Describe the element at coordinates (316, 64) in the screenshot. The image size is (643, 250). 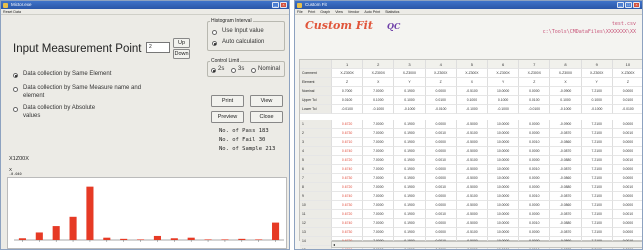
I see `row-header` at that location.